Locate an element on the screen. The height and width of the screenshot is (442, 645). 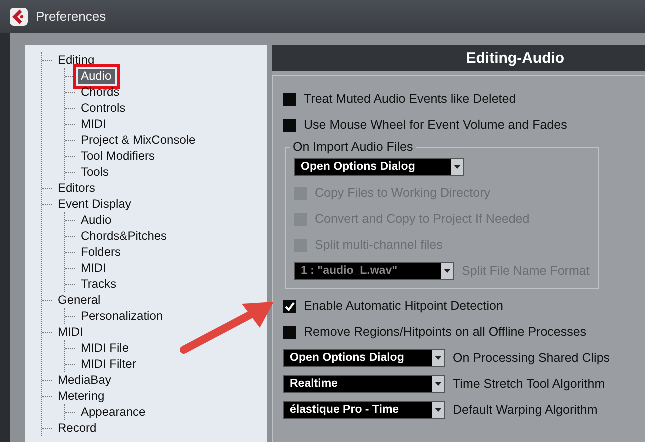
option-label: Enable Automatic Hitpoint Detection is located at coordinates (404, 306).